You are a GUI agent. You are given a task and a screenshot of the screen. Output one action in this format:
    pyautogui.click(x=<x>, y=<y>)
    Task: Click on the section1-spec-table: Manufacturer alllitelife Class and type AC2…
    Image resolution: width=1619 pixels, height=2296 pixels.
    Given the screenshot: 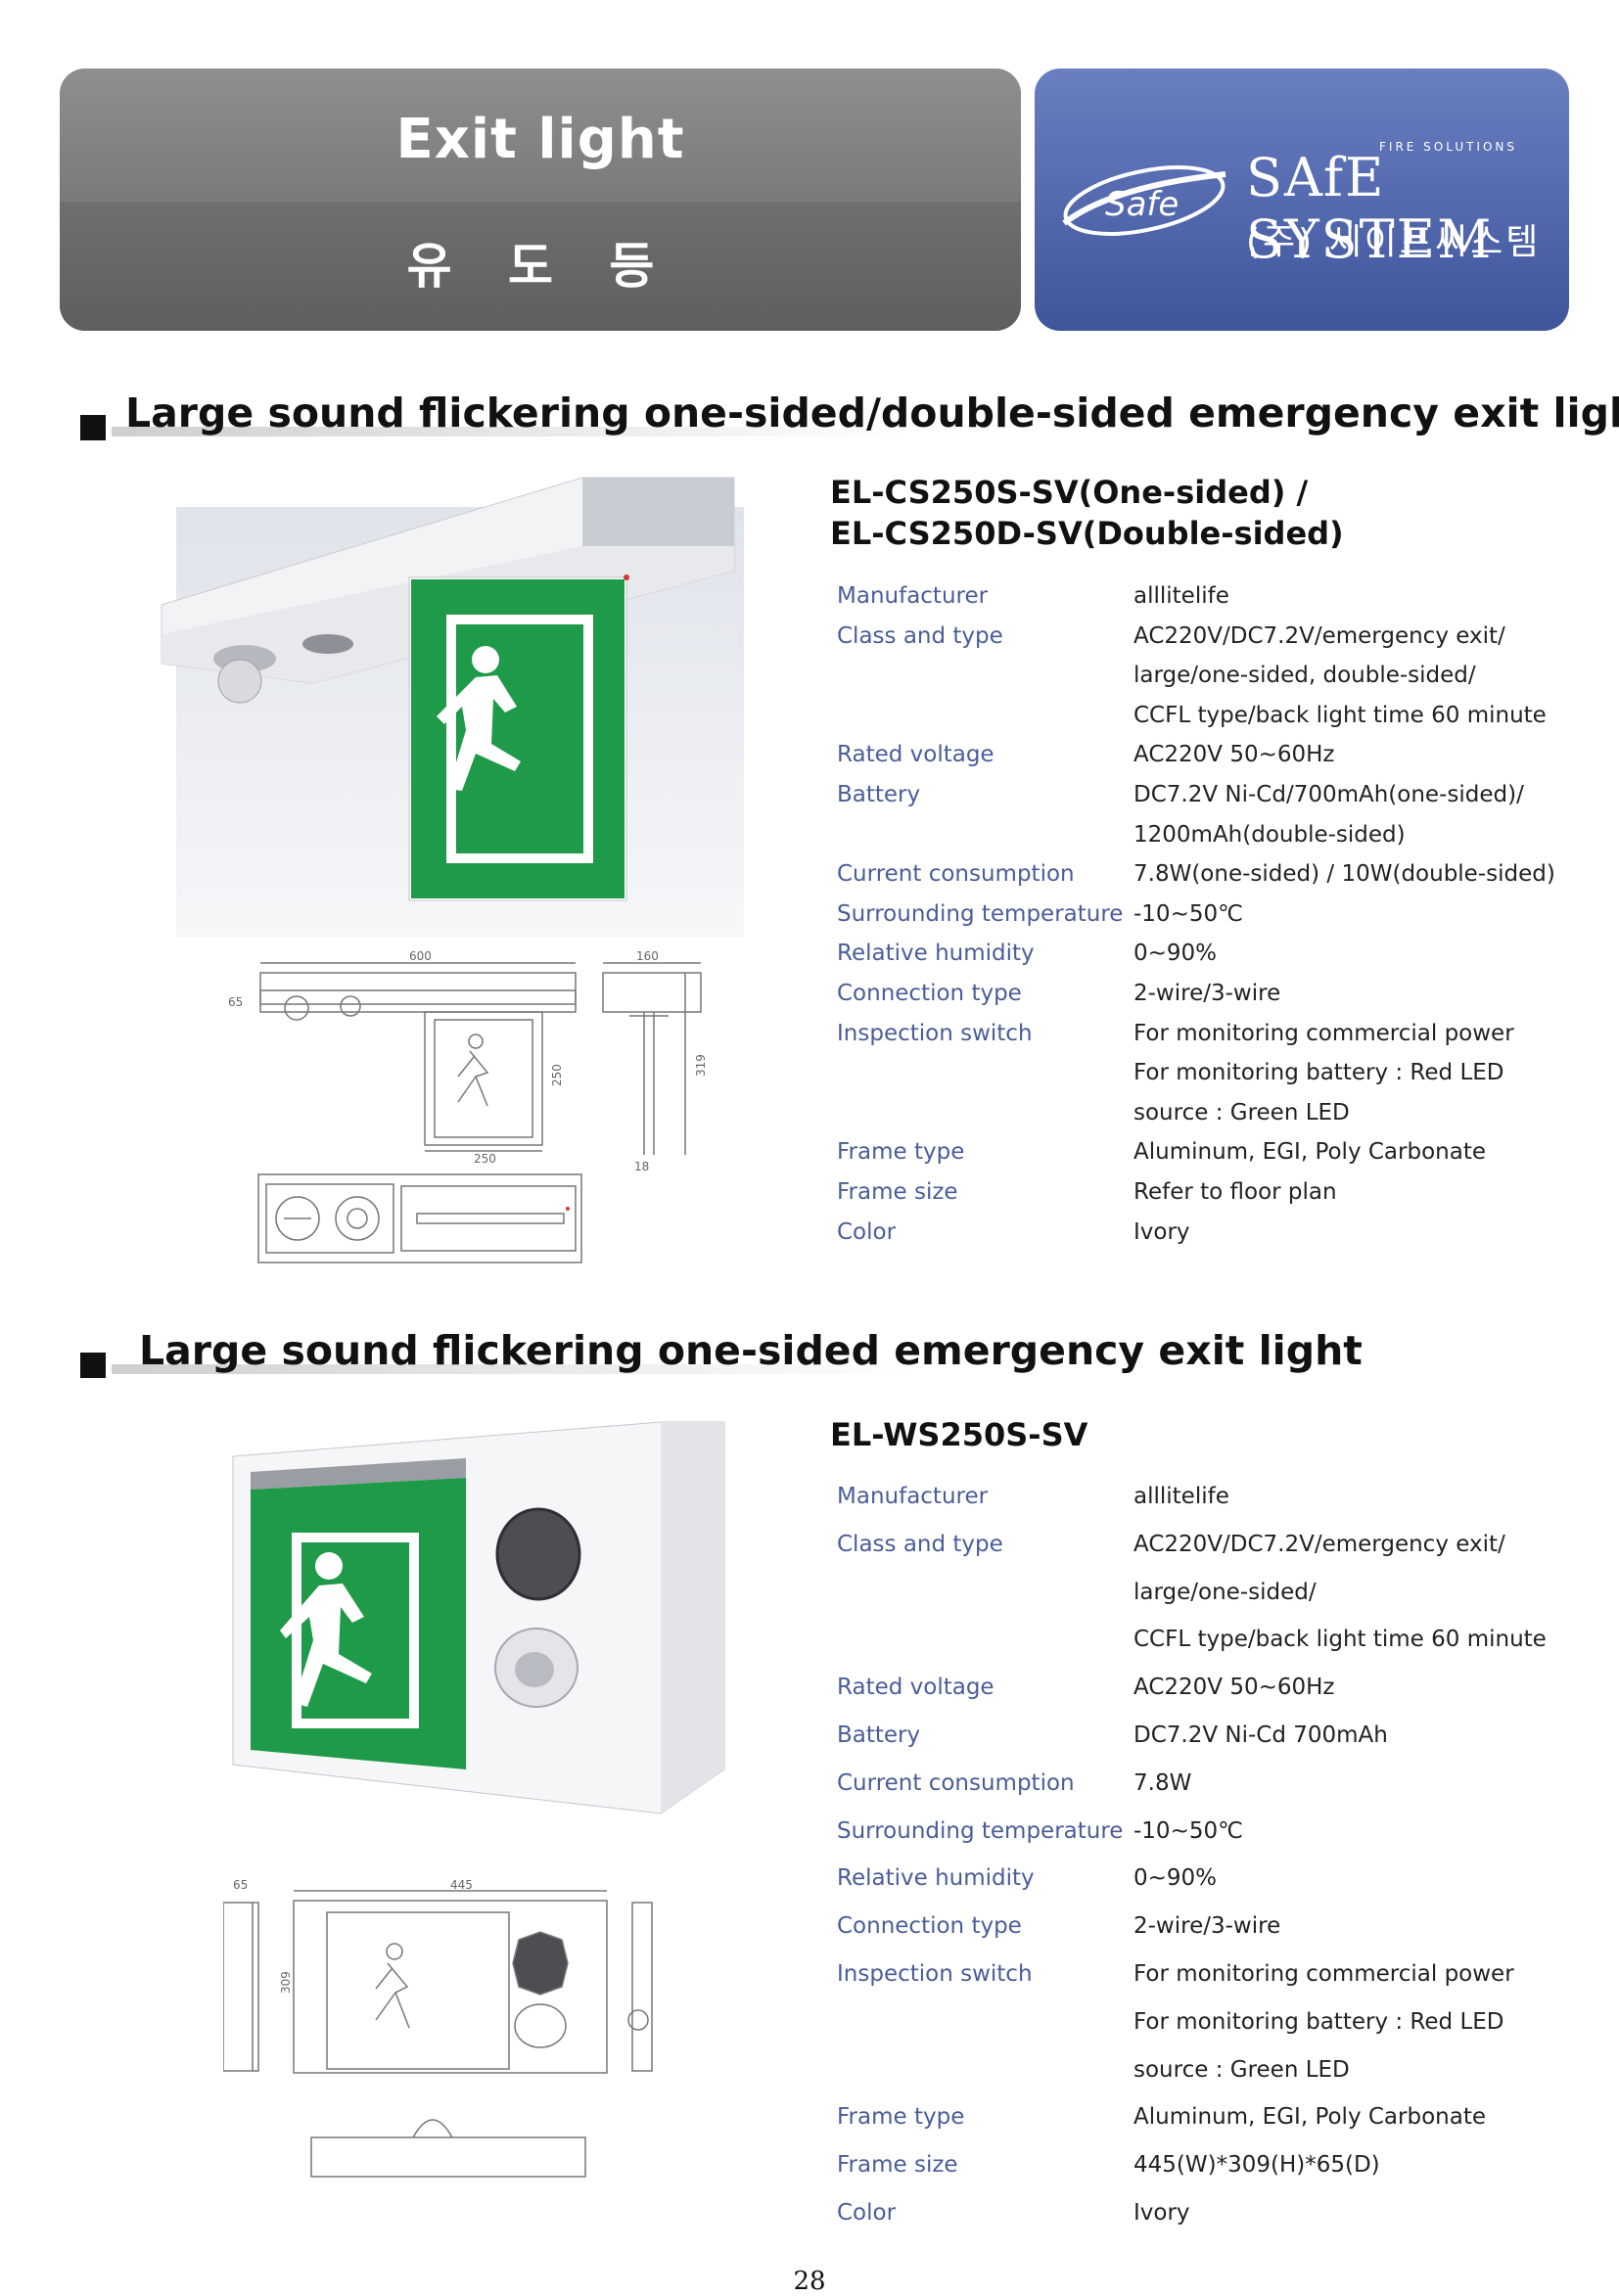 What is the action you would take?
    pyautogui.click(x=1209, y=921)
    